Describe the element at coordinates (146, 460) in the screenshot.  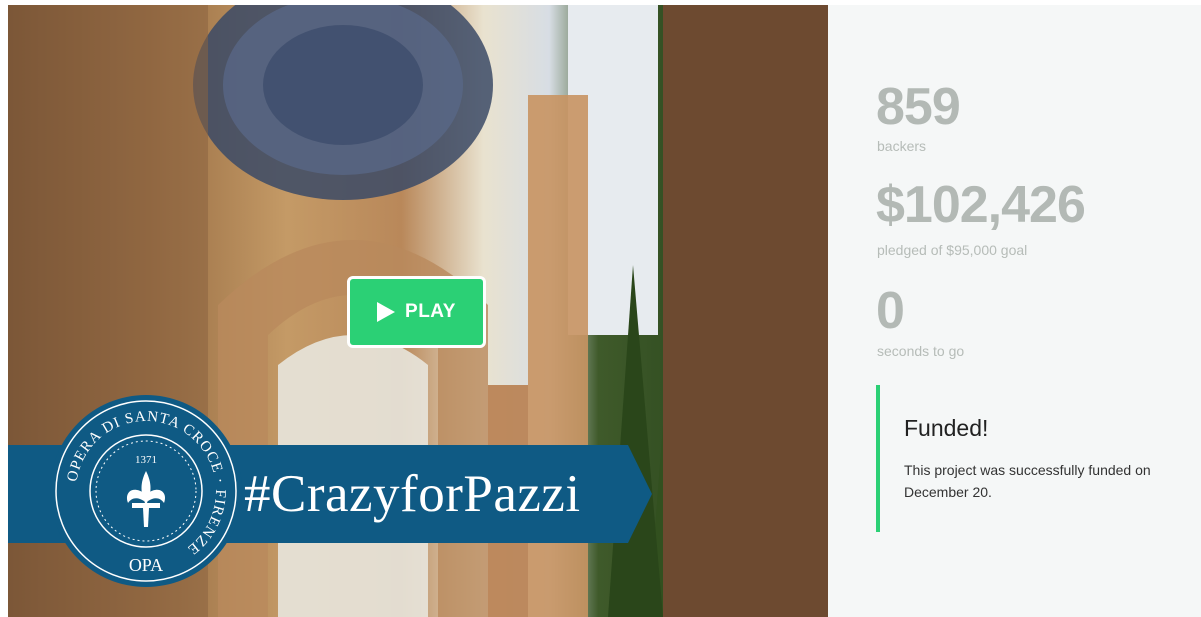
I see `svg-text: 1371` at that location.